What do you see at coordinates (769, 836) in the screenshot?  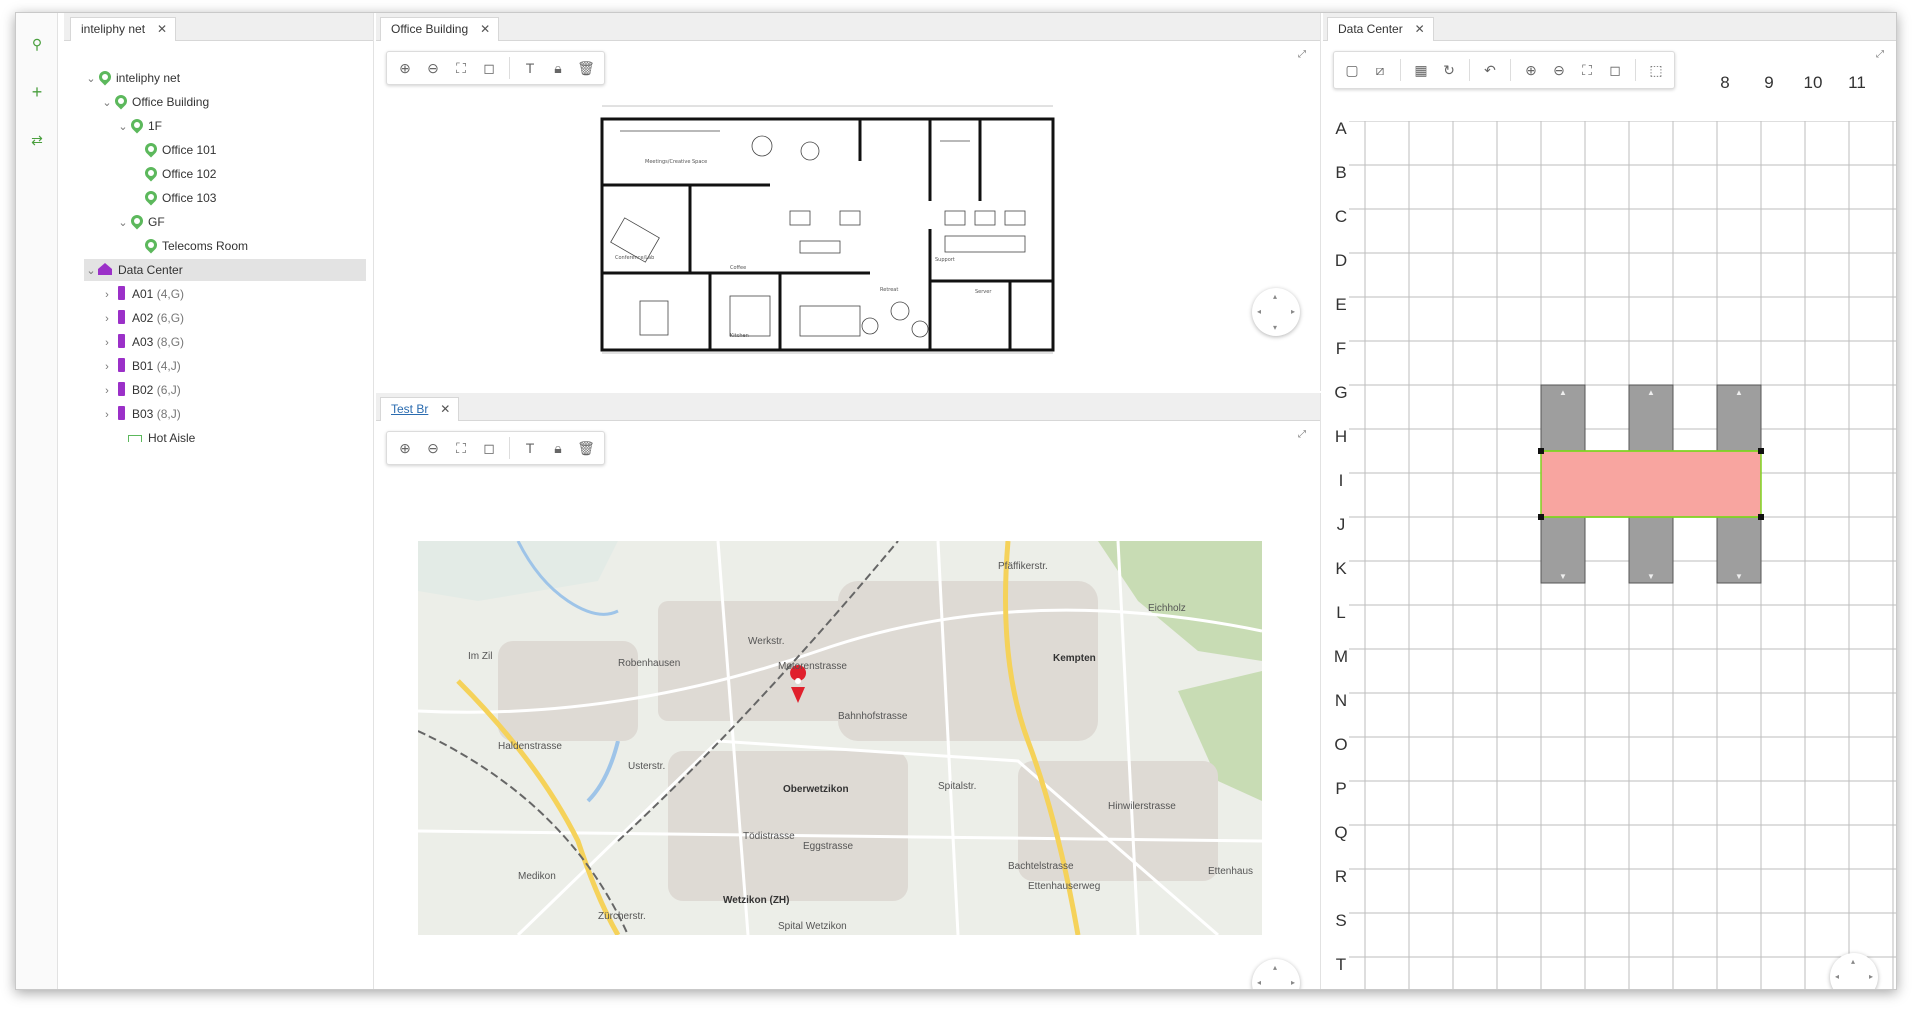 I see `map-place-label: Tödistrasse` at bounding box center [769, 836].